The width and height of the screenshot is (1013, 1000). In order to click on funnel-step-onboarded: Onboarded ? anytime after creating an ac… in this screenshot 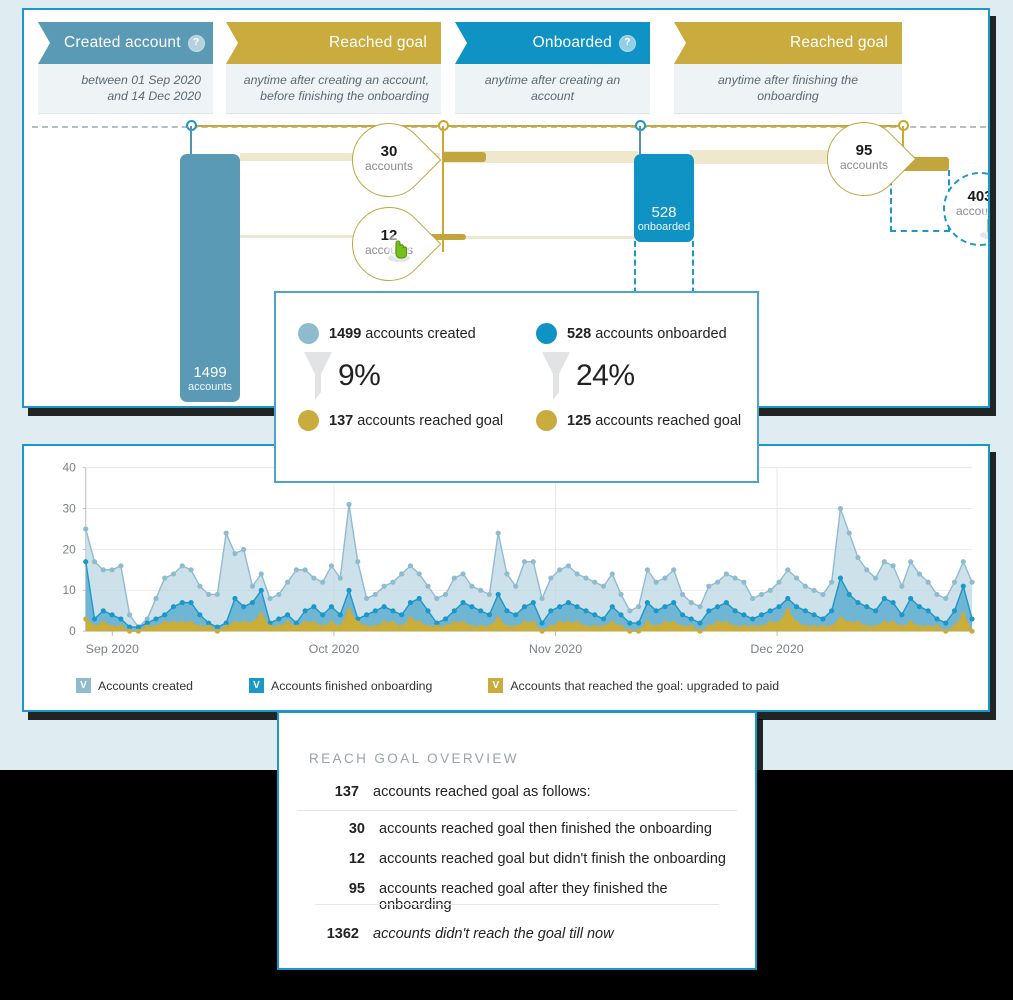, I will do `click(552, 68)`.